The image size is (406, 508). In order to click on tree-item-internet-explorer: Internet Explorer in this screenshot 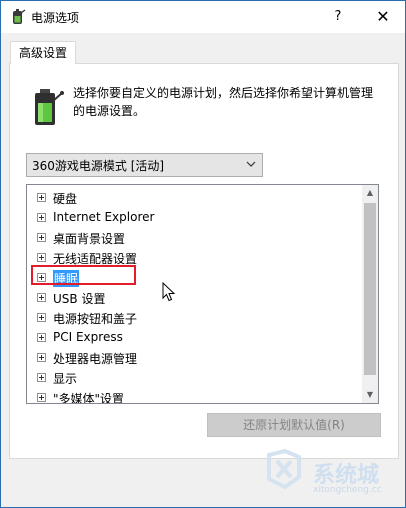, I will do `click(194, 218)`.